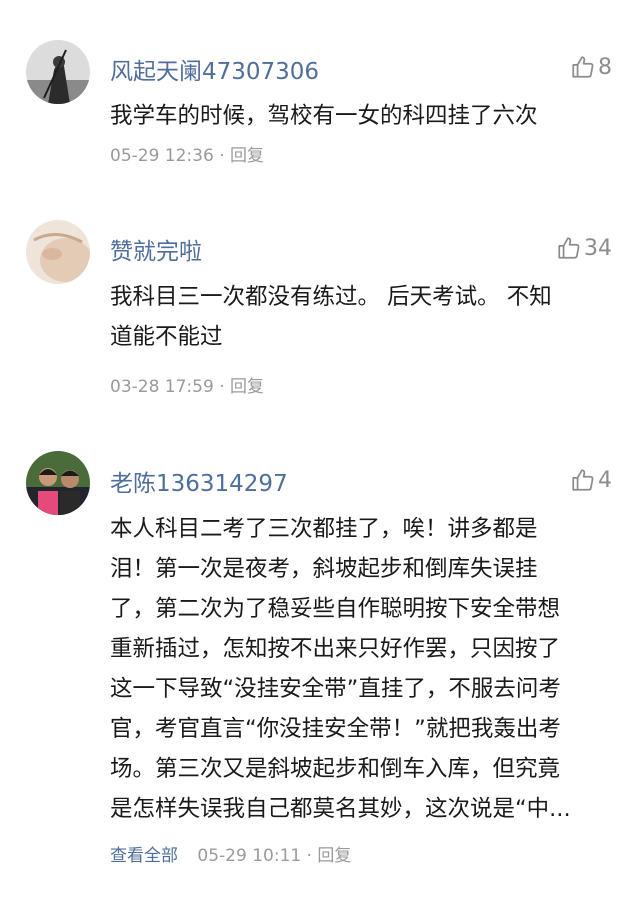 The height and width of the screenshot is (908, 640). What do you see at coordinates (166, 337) in the screenshot?
I see `comment-line: 道能不能过` at bounding box center [166, 337].